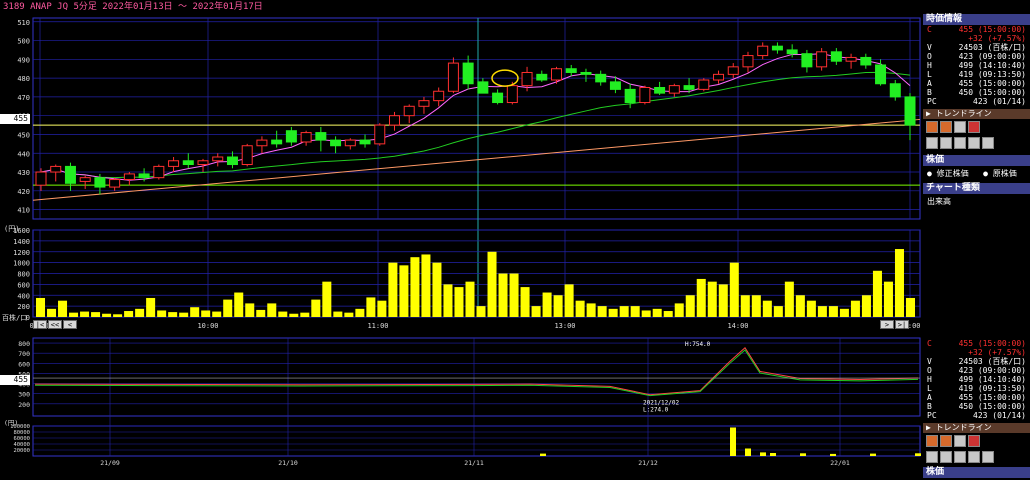 The image size is (1030, 480). Describe the element at coordinates (23, 154) in the screenshot. I see `price-tick-label: 440` at that location.